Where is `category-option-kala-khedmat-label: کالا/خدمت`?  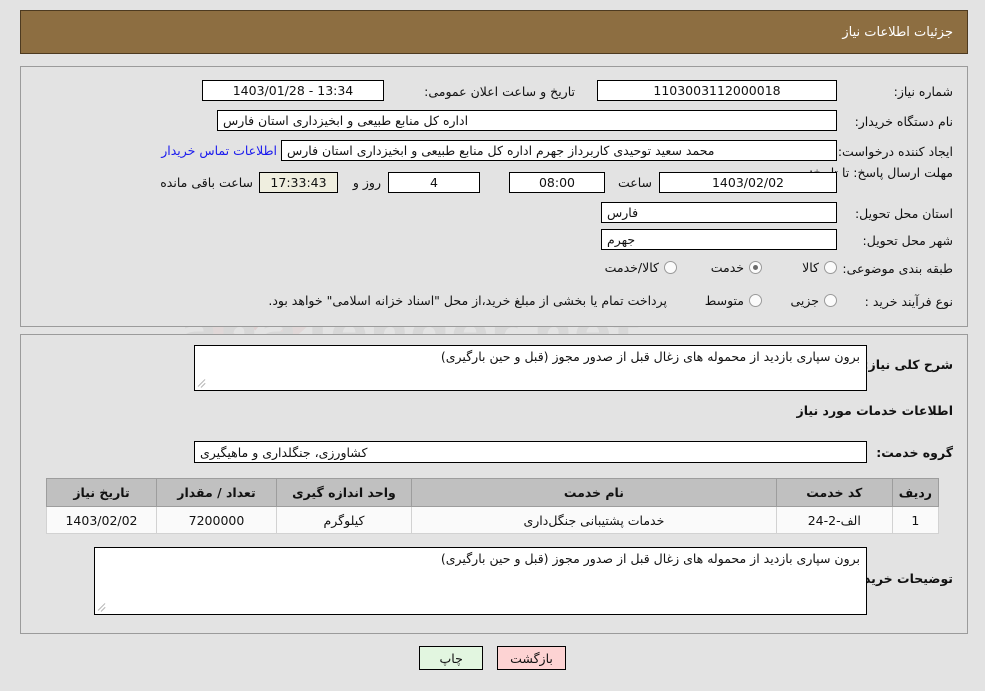 category-option-kala-khedmat-label: کالا/خدمت is located at coordinates (631, 267).